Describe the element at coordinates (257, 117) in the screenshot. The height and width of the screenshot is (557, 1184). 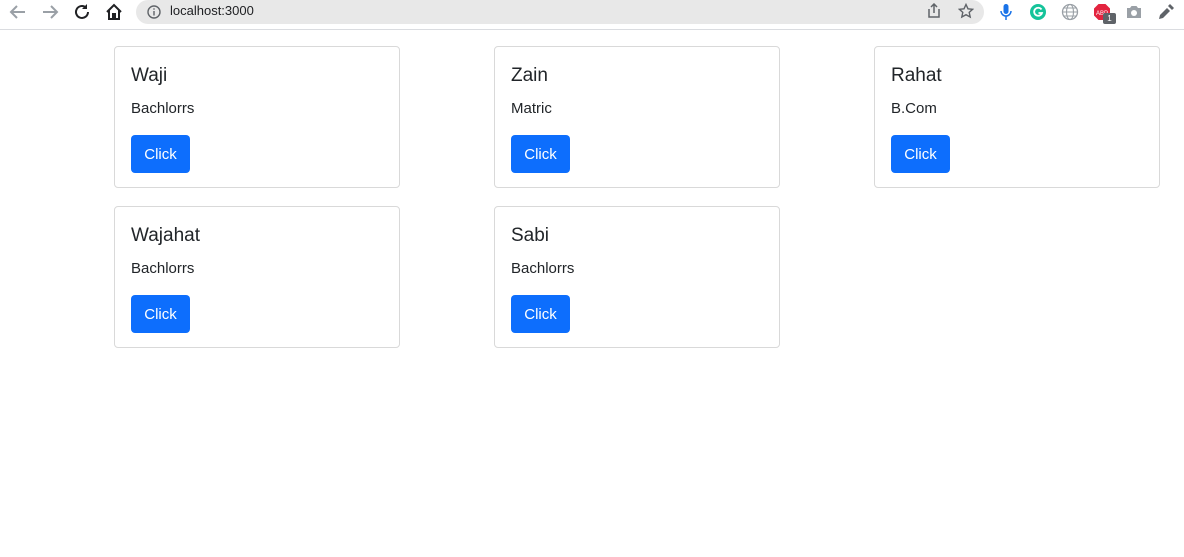
I see `student-card: Waji Bachlorrs Click` at that location.